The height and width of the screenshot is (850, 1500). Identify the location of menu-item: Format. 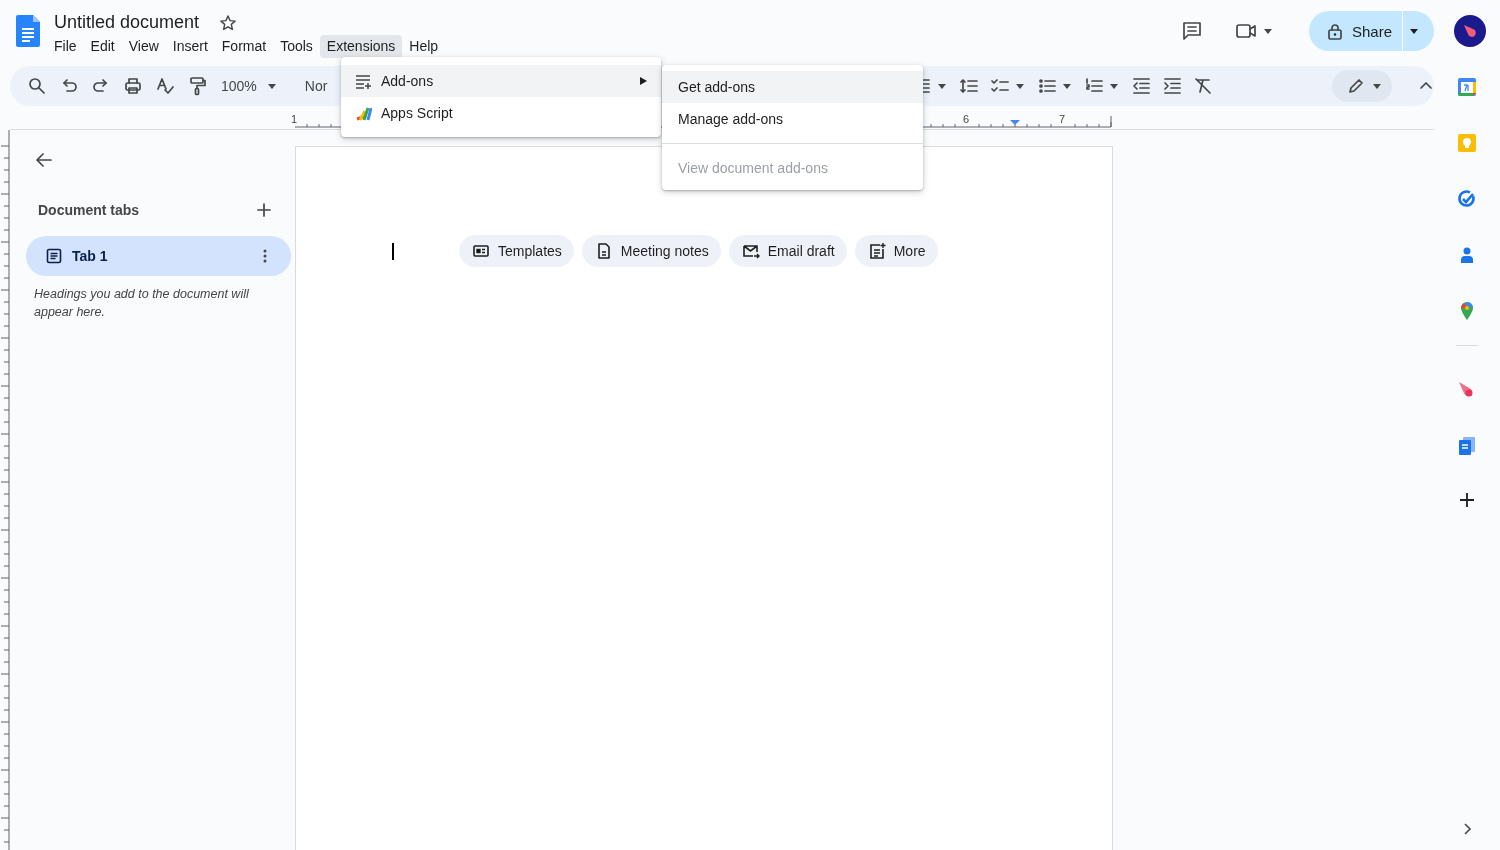
(244, 46).